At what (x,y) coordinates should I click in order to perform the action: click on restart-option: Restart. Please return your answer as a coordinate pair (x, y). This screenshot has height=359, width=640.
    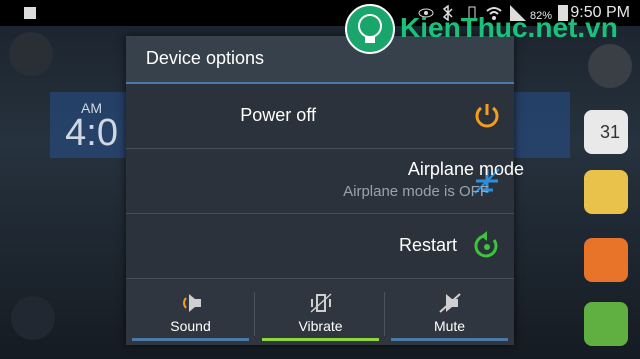
    Looking at the image, I should click on (320, 246).